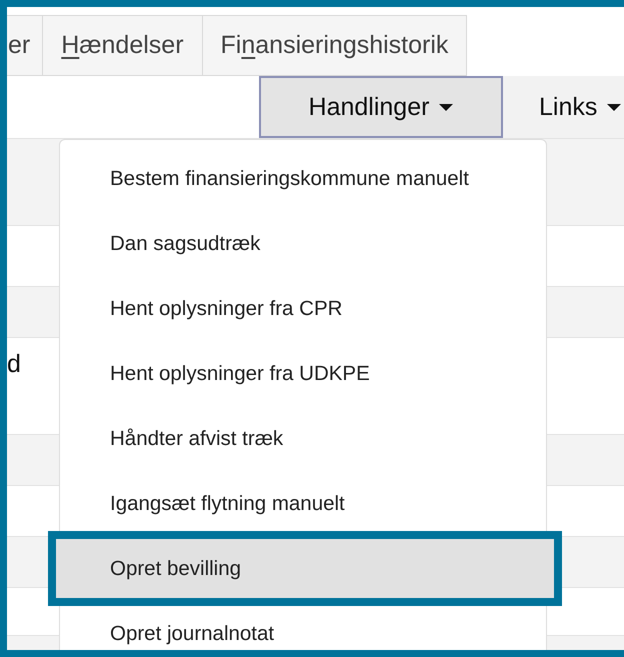 The image size is (624, 657). Describe the element at coordinates (335, 45) in the screenshot. I see `tab: Finansieringshistorik` at that location.